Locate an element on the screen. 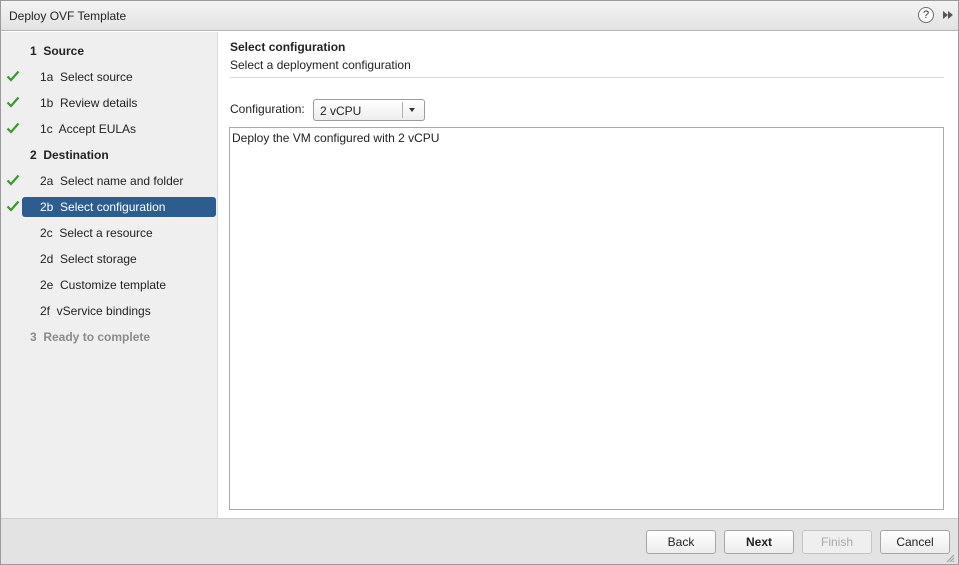 The height and width of the screenshot is (565, 959). wizard-step-label: 1b Review details is located at coordinates (89, 103).